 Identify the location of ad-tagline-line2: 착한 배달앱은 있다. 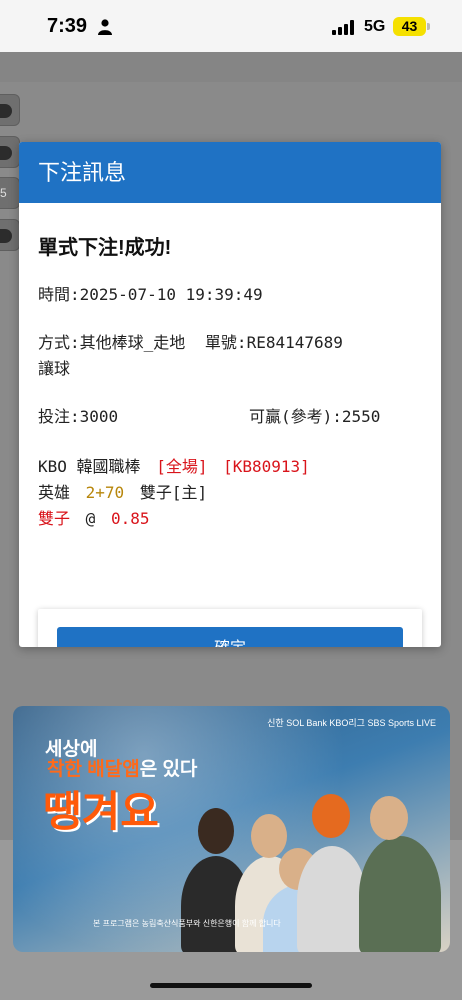
(122, 767).